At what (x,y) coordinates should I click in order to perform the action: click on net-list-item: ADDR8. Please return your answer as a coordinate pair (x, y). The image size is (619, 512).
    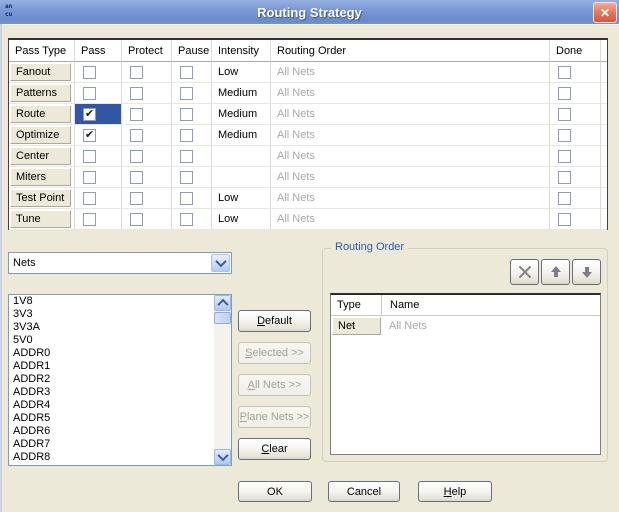
    Looking at the image, I should click on (120, 457).